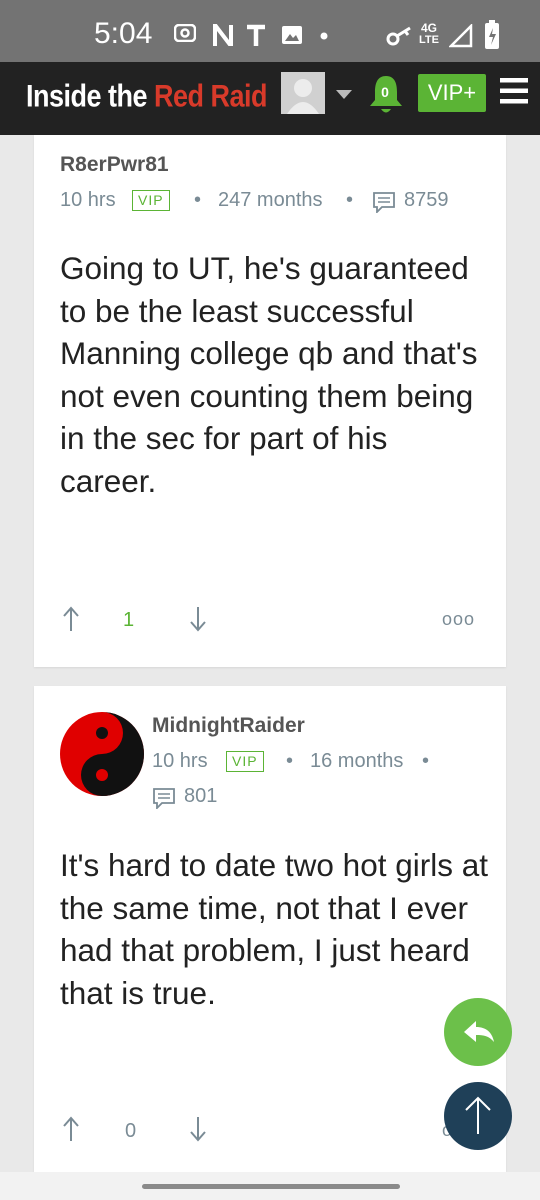 The width and height of the screenshot is (540, 1200). I want to click on image-icon, so click(292, 35).